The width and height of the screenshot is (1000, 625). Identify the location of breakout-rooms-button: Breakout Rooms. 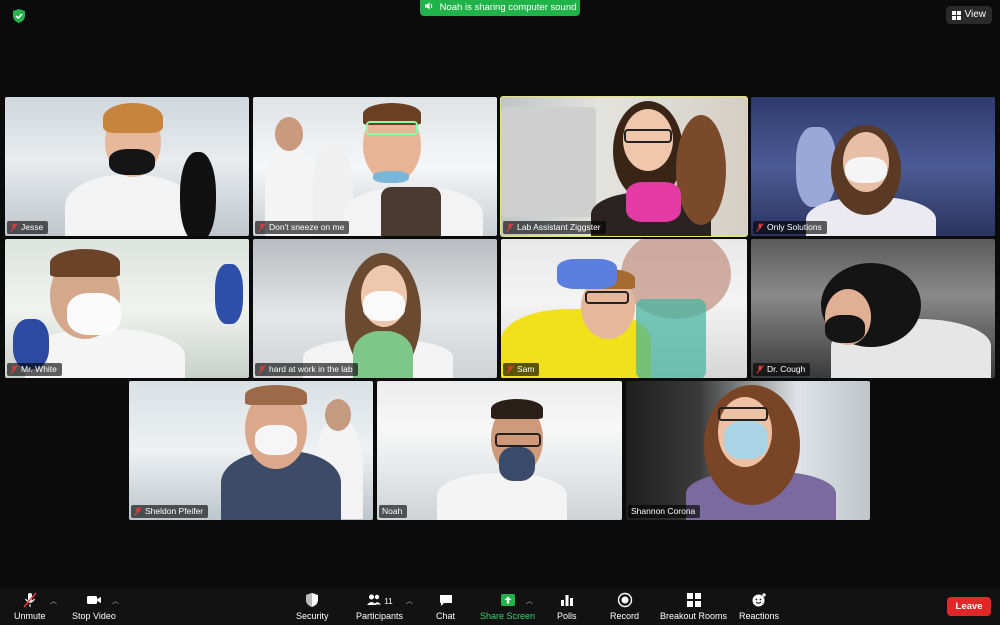
(693, 606).